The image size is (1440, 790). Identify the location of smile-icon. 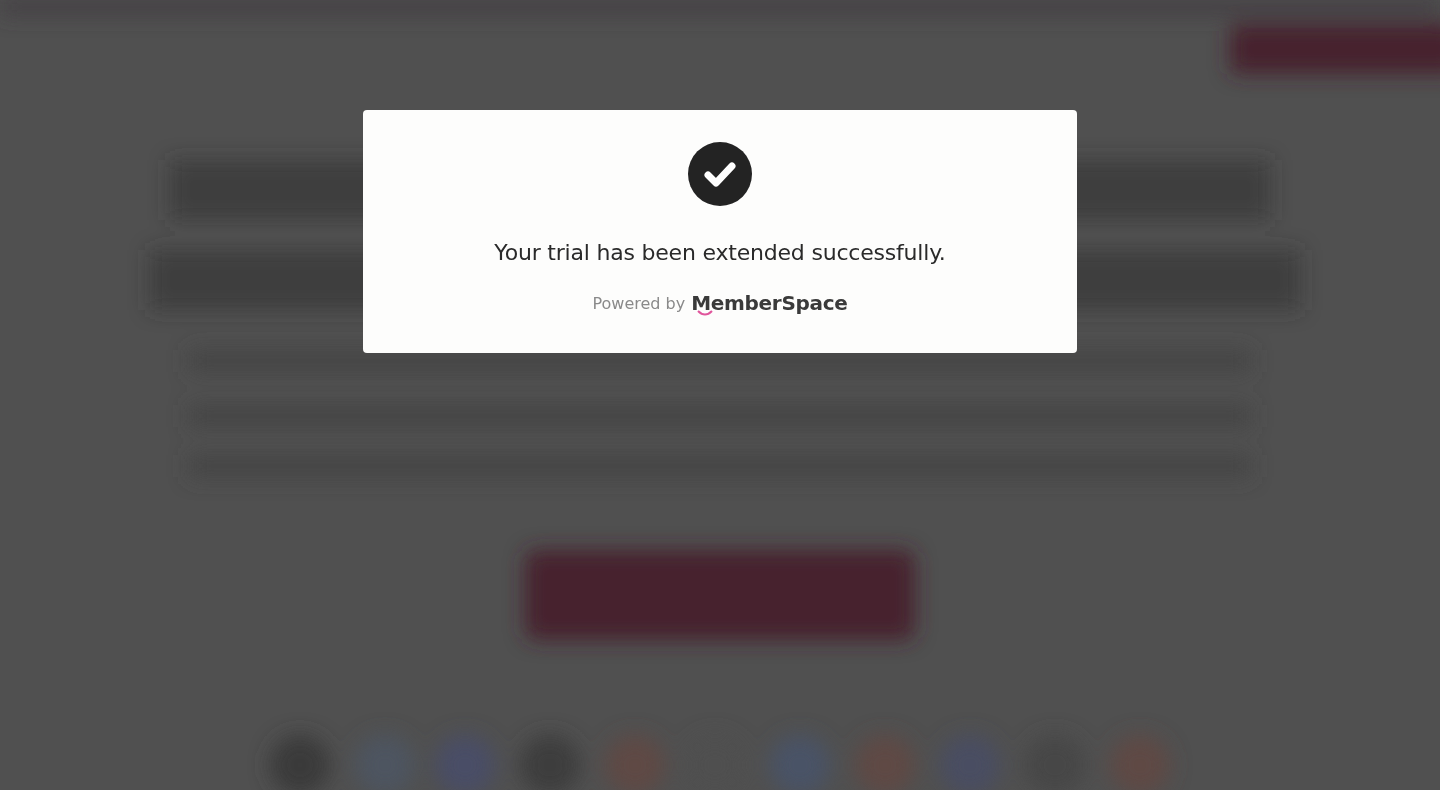
(705, 313).